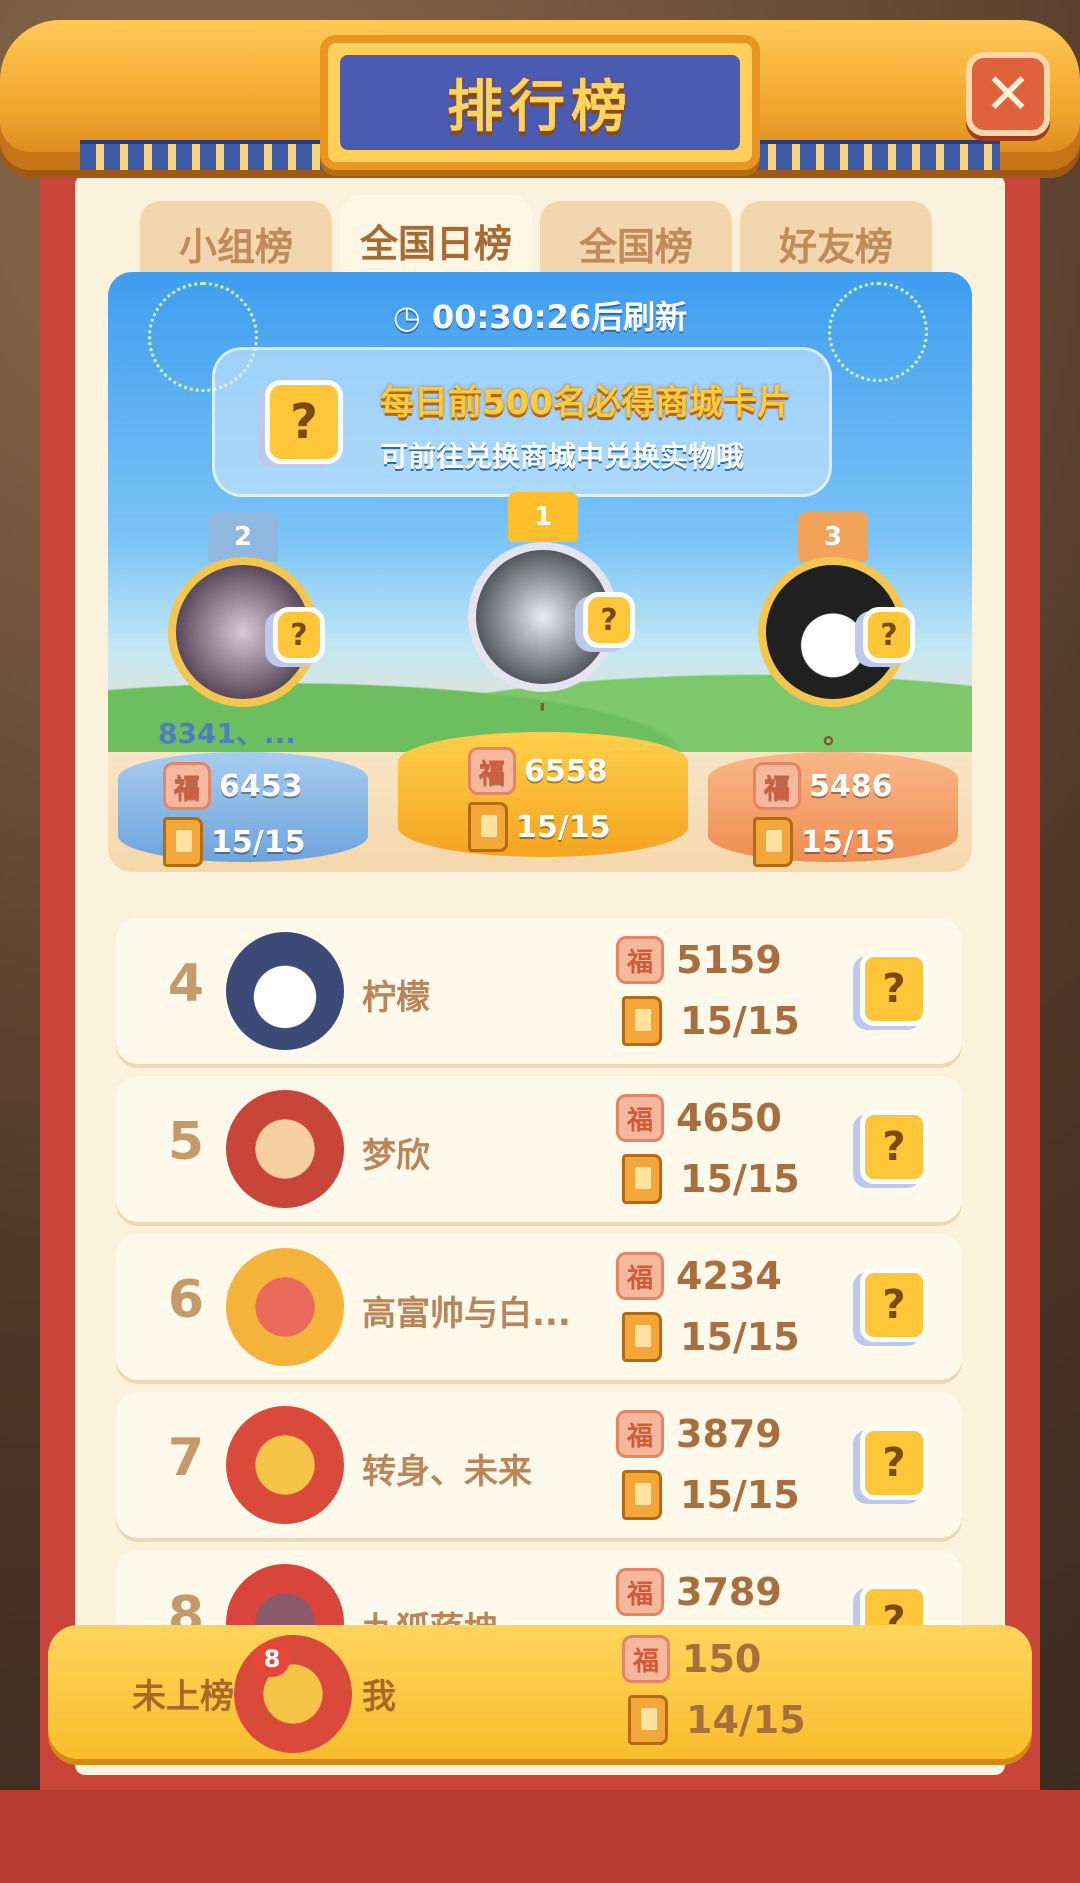 This screenshot has height=1883, width=1080. What do you see at coordinates (540, 1836) in the screenshot?
I see `frame-base` at bounding box center [540, 1836].